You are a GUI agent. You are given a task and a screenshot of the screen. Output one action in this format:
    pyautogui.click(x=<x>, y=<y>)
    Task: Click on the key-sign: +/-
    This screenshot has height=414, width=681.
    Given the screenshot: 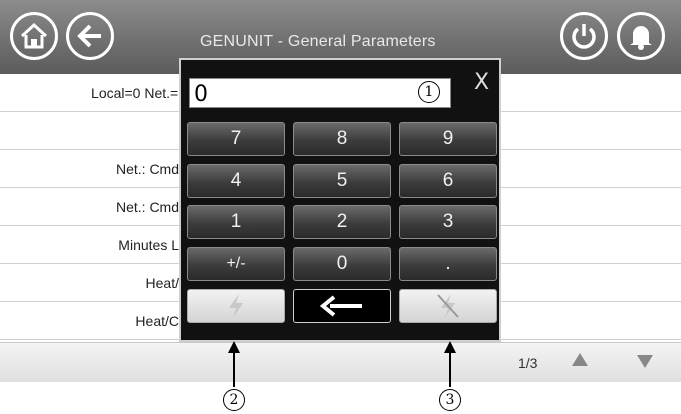 What is the action you would take?
    pyautogui.click(x=236, y=264)
    